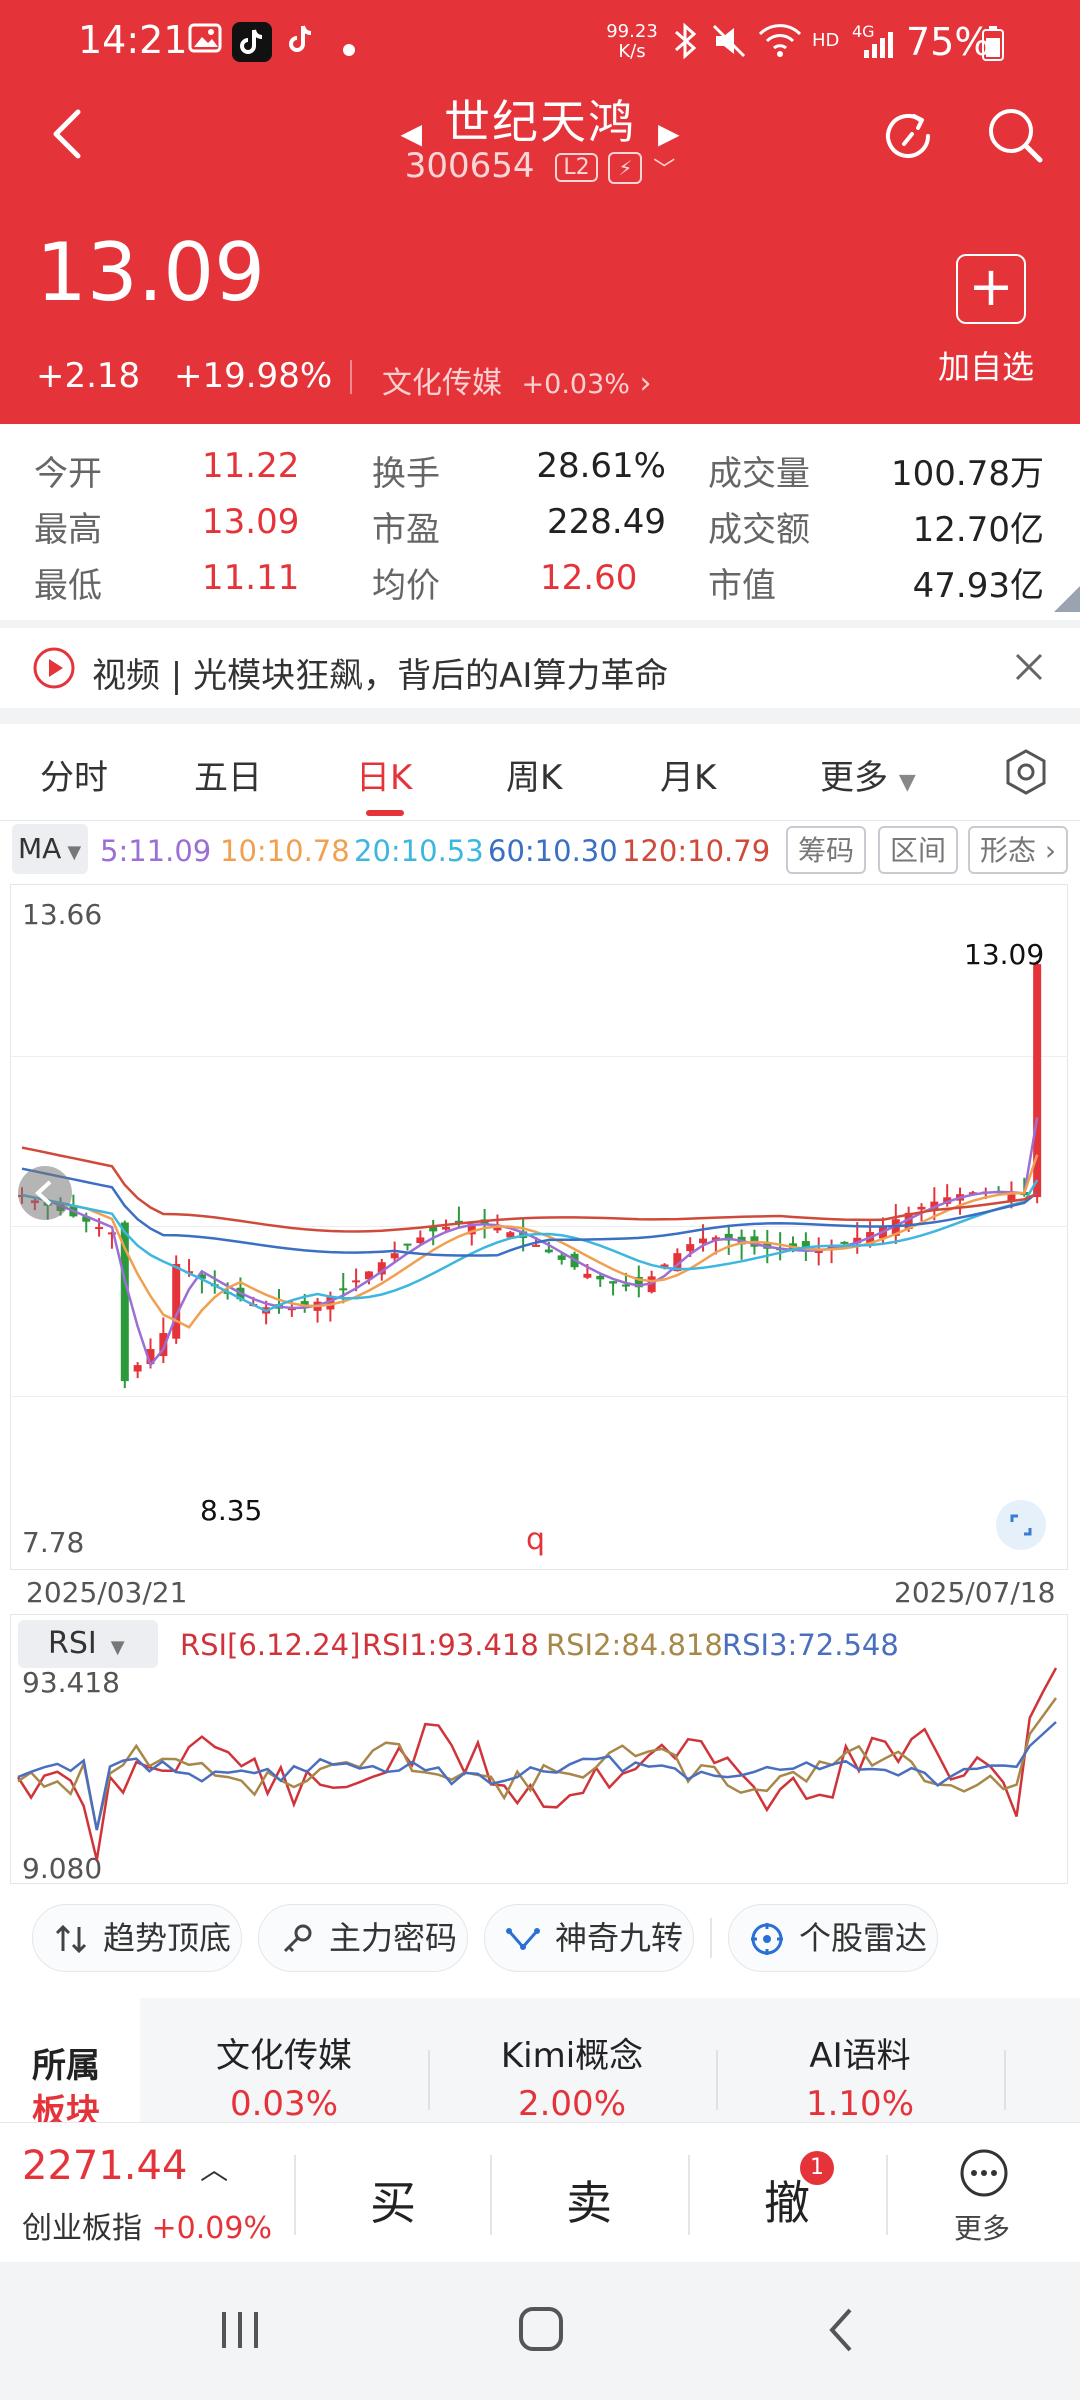  Describe the element at coordinates (252, 42) in the screenshot. I see `tiktok-icon` at that location.